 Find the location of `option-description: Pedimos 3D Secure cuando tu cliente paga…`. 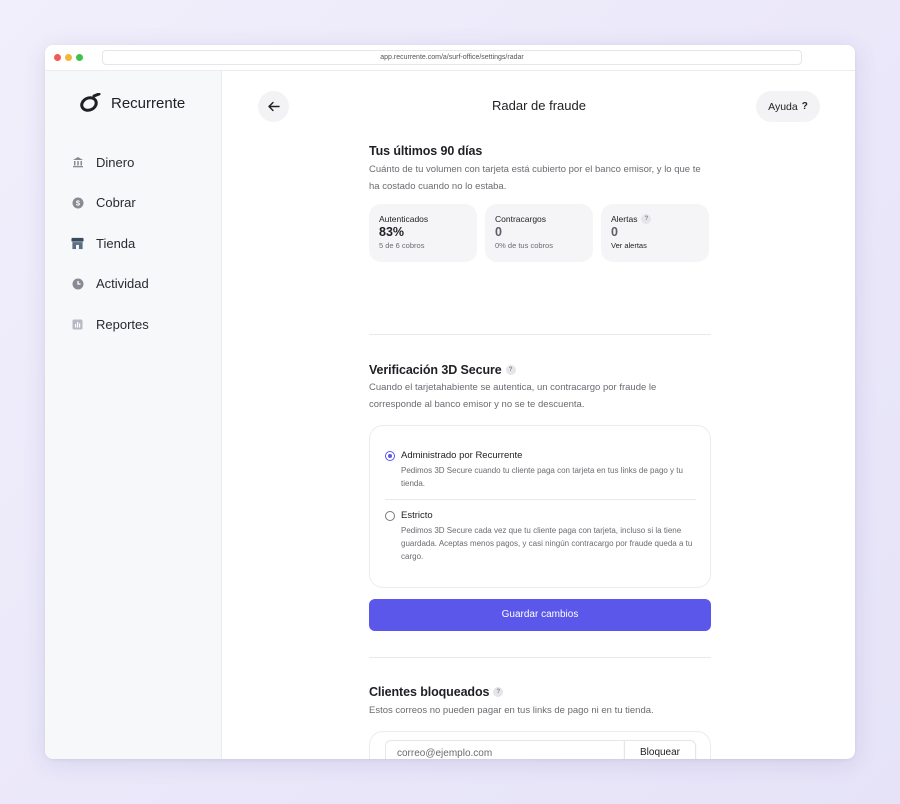

option-description: Pedimos 3D Secure cuando tu cliente paga… is located at coordinates (542, 477).